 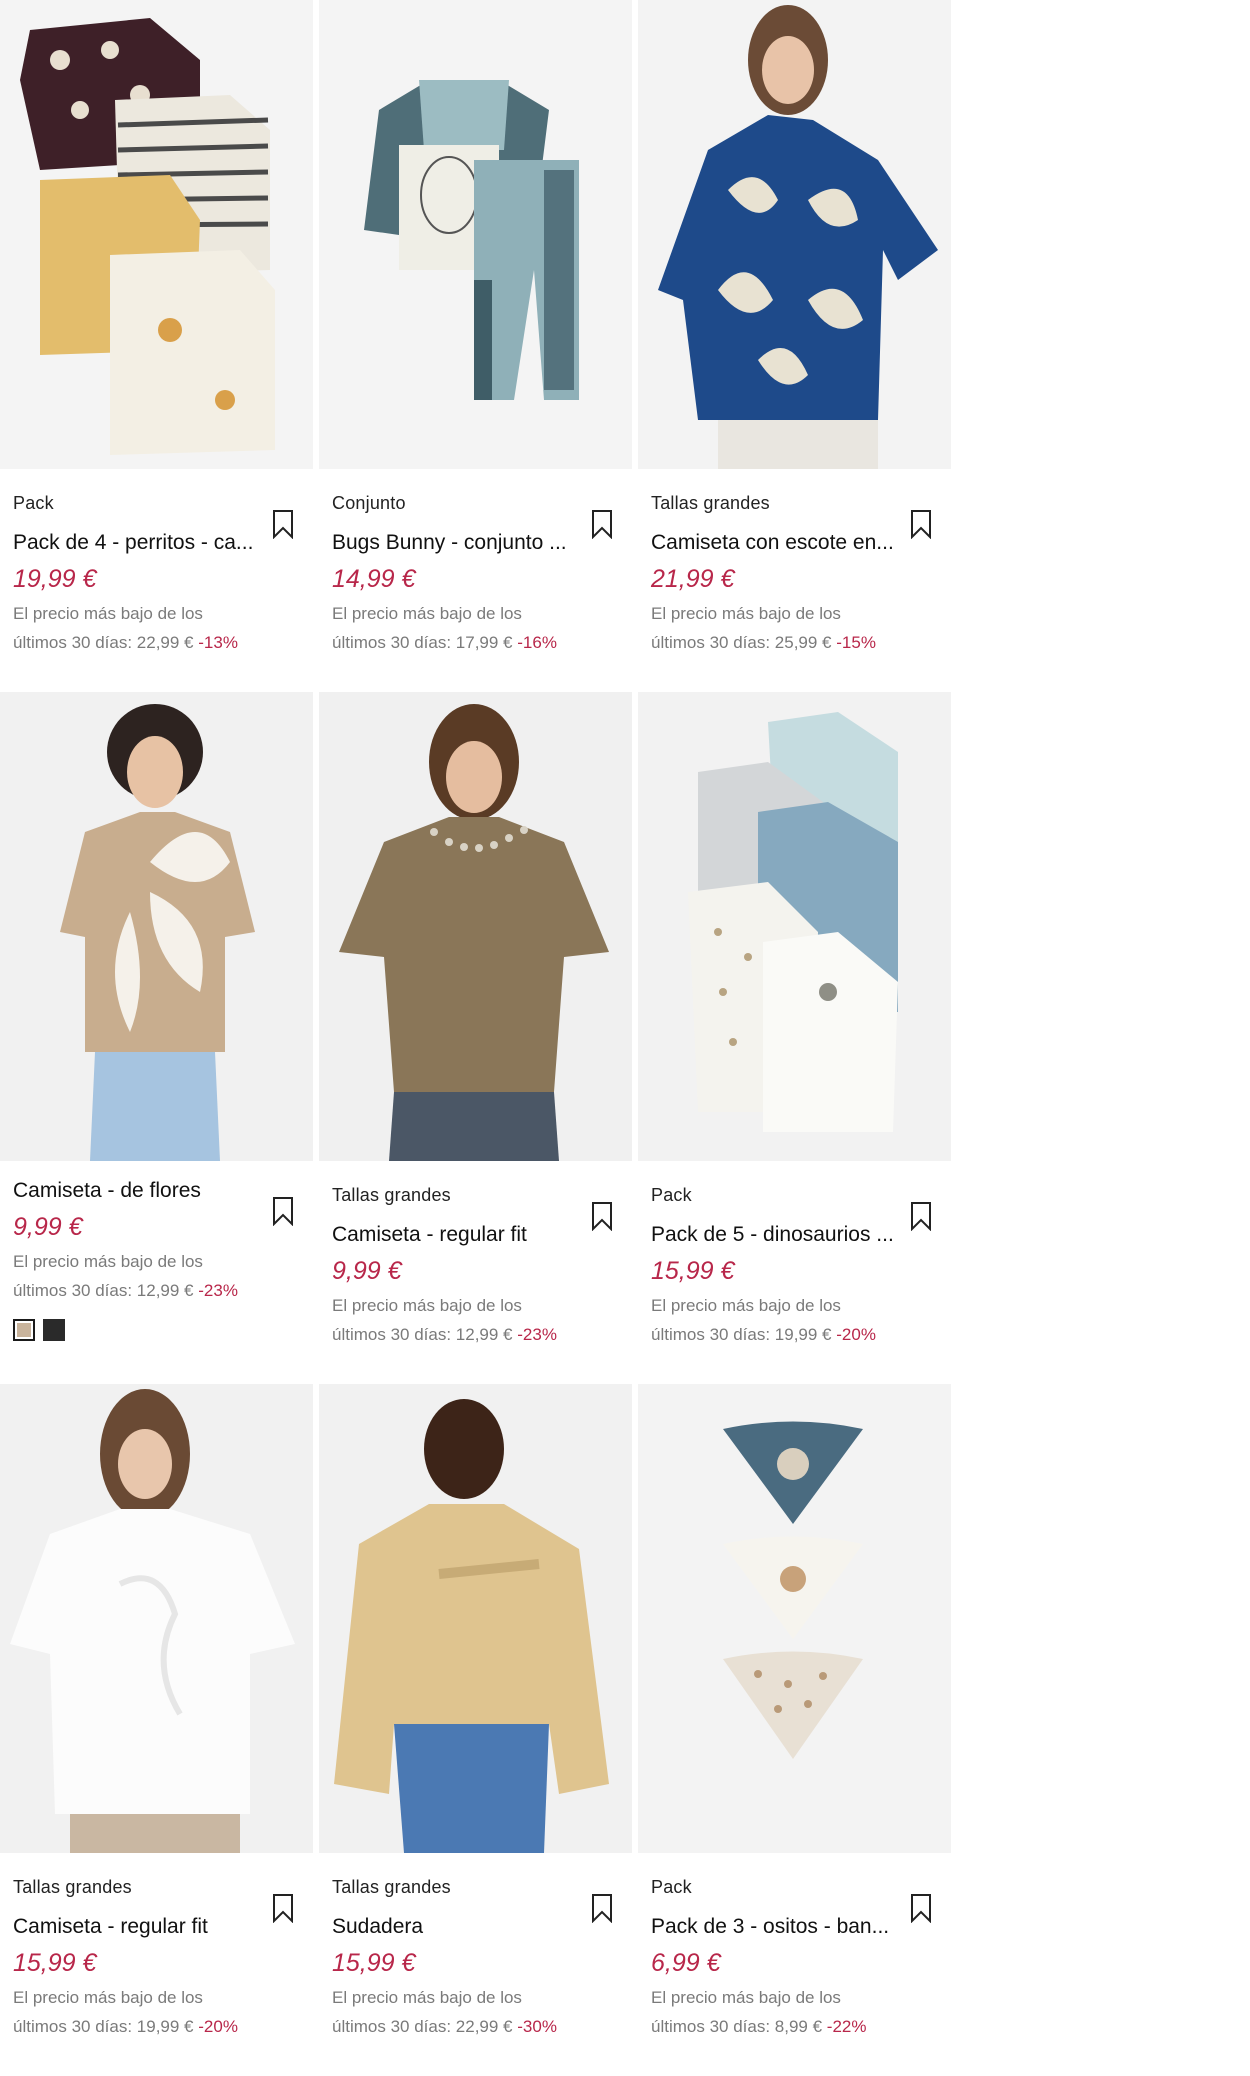 What do you see at coordinates (218, 642) in the screenshot?
I see `discount-percent: -13%` at bounding box center [218, 642].